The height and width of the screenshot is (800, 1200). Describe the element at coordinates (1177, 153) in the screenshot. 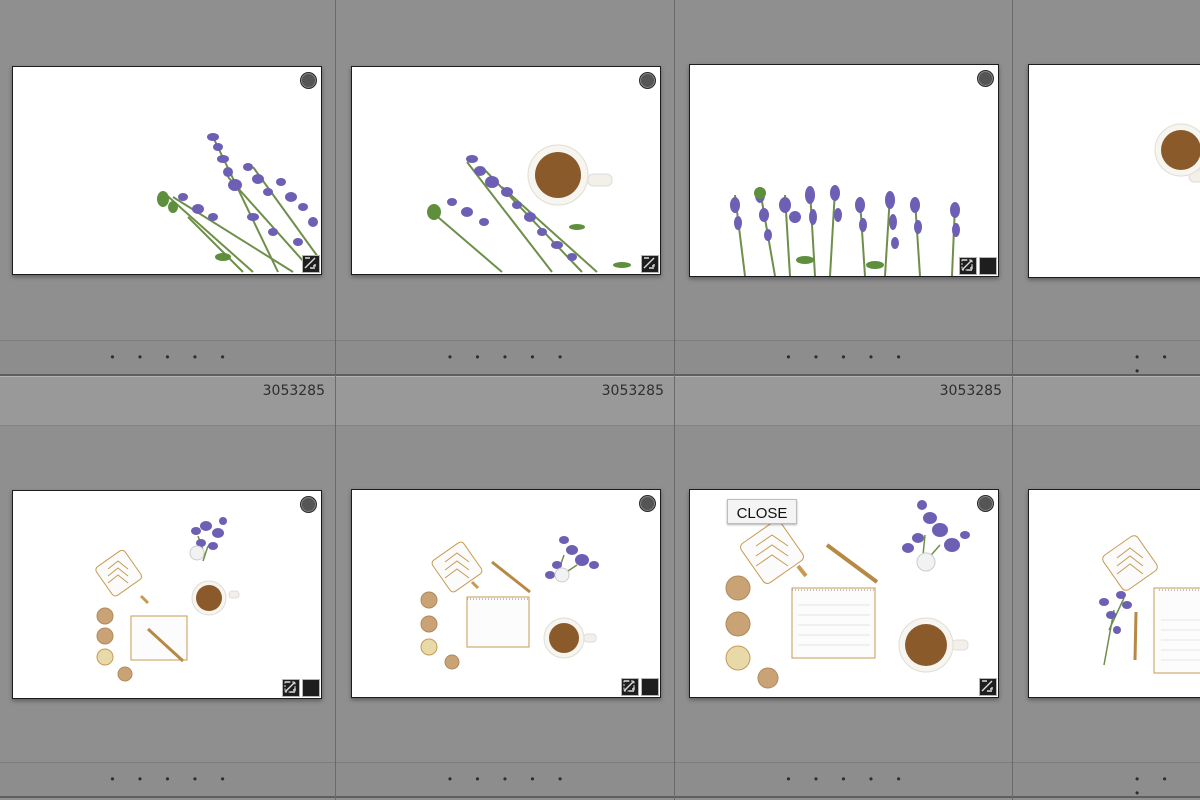

I see `coffee-cup-image` at that location.